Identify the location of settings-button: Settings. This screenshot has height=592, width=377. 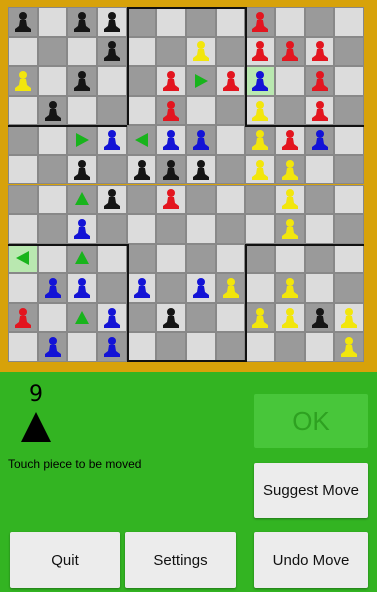
(180, 560).